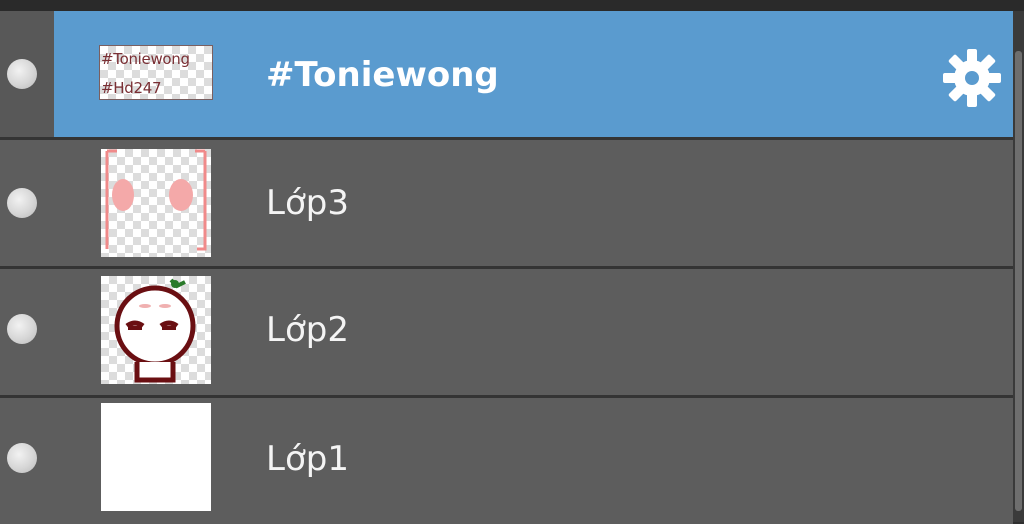 Image resolution: width=1024 pixels, height=524 pixels. Describe the element at coordinates (307, 330) in the screenshot. I see `layer-name: Lớp2` at that location.